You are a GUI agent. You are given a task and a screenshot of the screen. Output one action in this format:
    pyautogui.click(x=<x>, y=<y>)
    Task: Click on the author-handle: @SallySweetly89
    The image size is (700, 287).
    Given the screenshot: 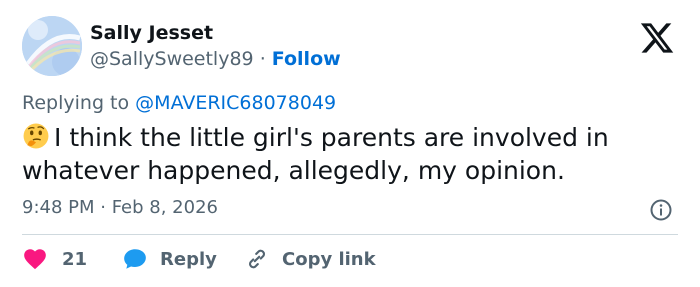 What is the action you would take?
    pyautogui.click(x=172, y=59)
    